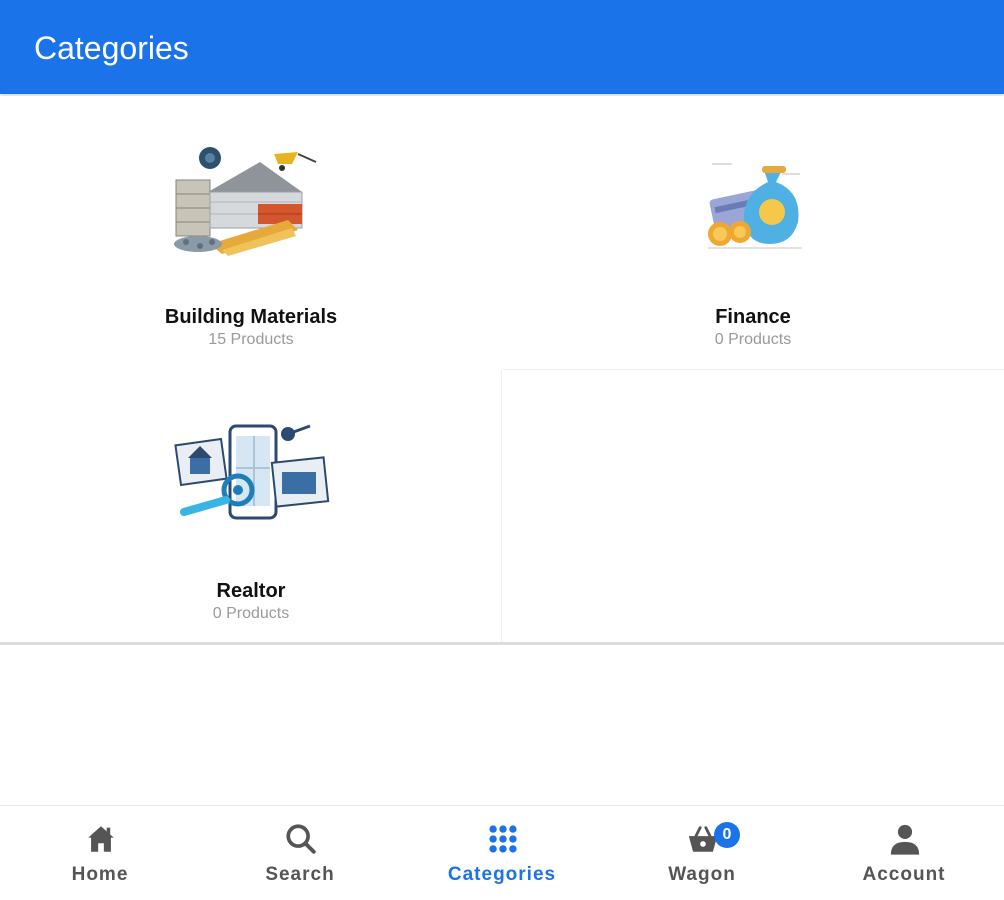 Image resolution: width=1004 pixels, height=900 pixels. Describe the element at coordinates (753, 317) in the screenshot. I see `category-name: Finance` at that location.